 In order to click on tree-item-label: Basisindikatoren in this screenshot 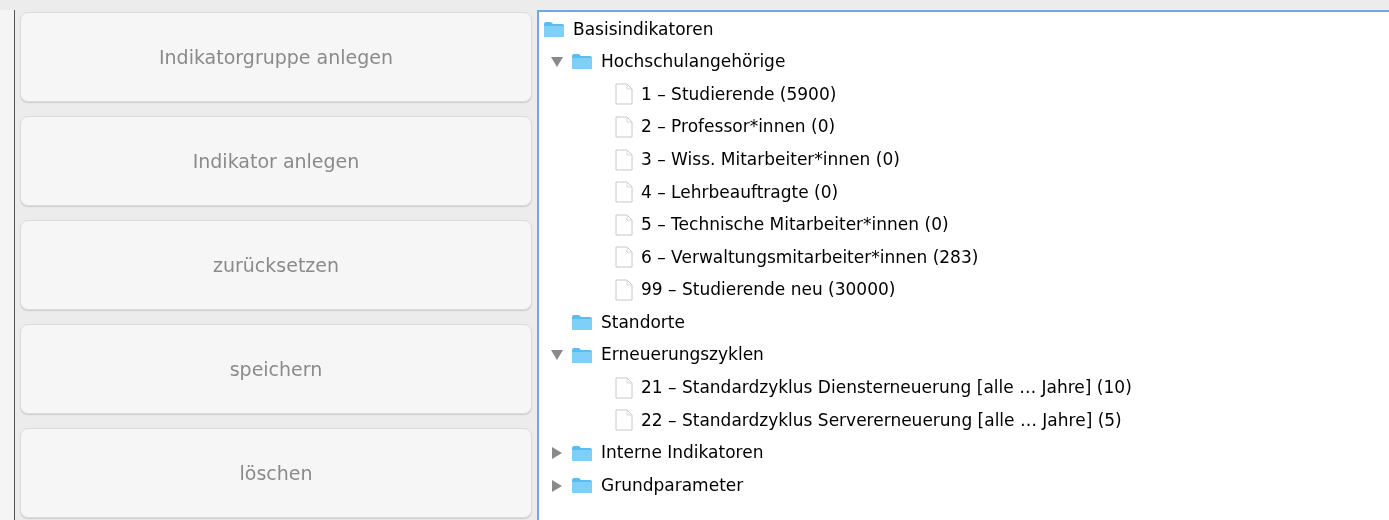, I will do `click(643, 29)`.